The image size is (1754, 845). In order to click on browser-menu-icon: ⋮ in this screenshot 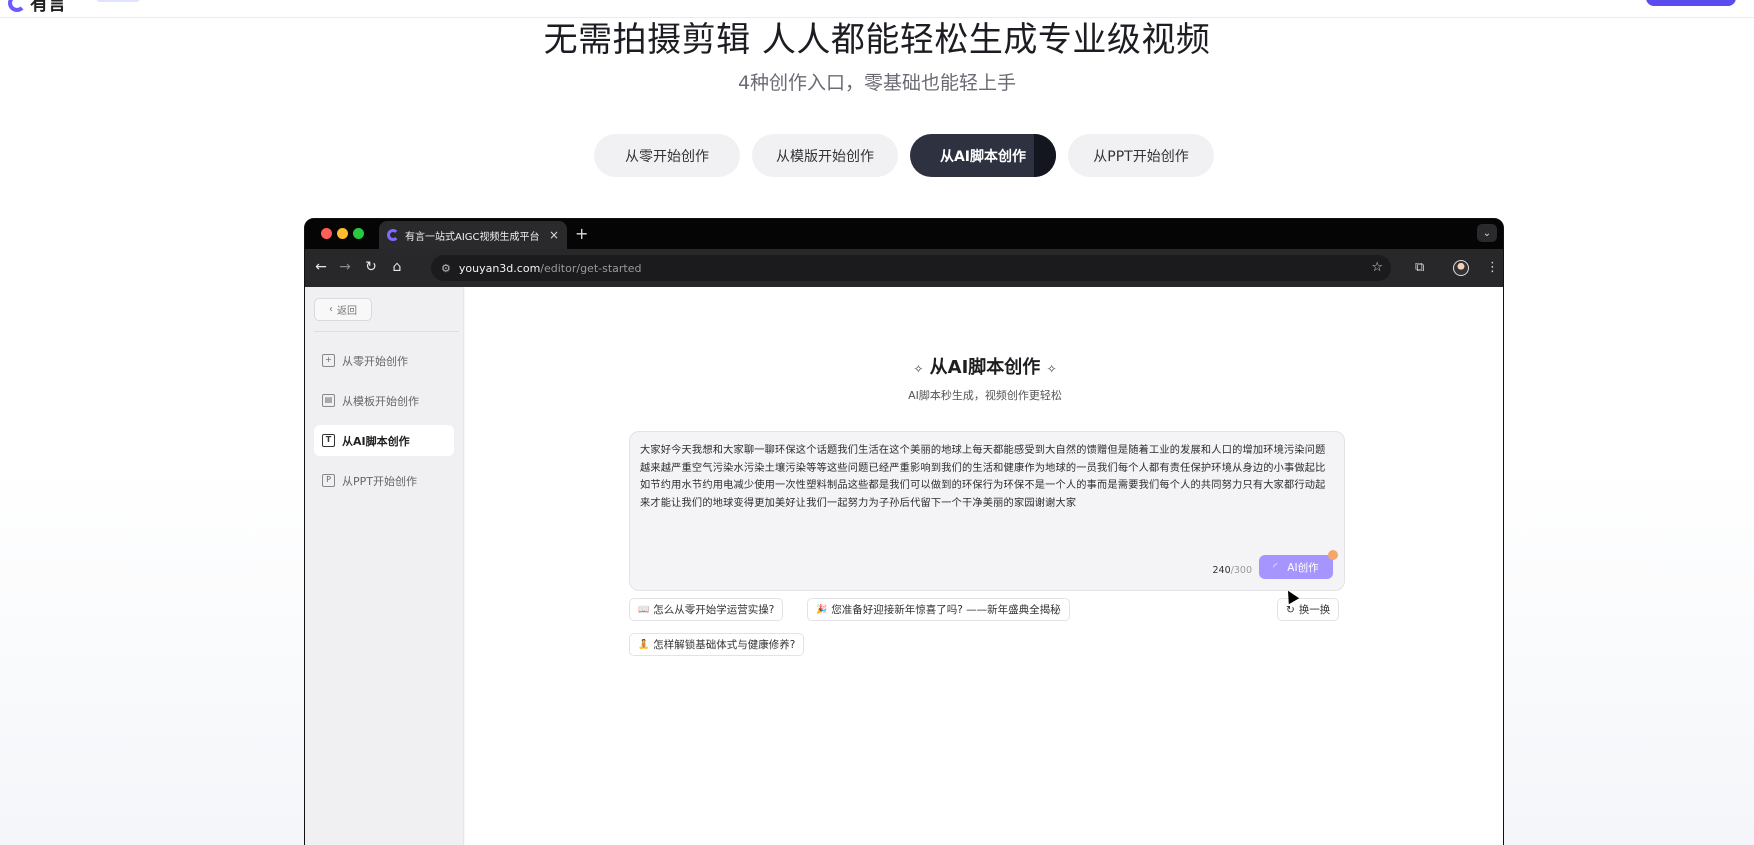, I will do `click(1492, 267)`.